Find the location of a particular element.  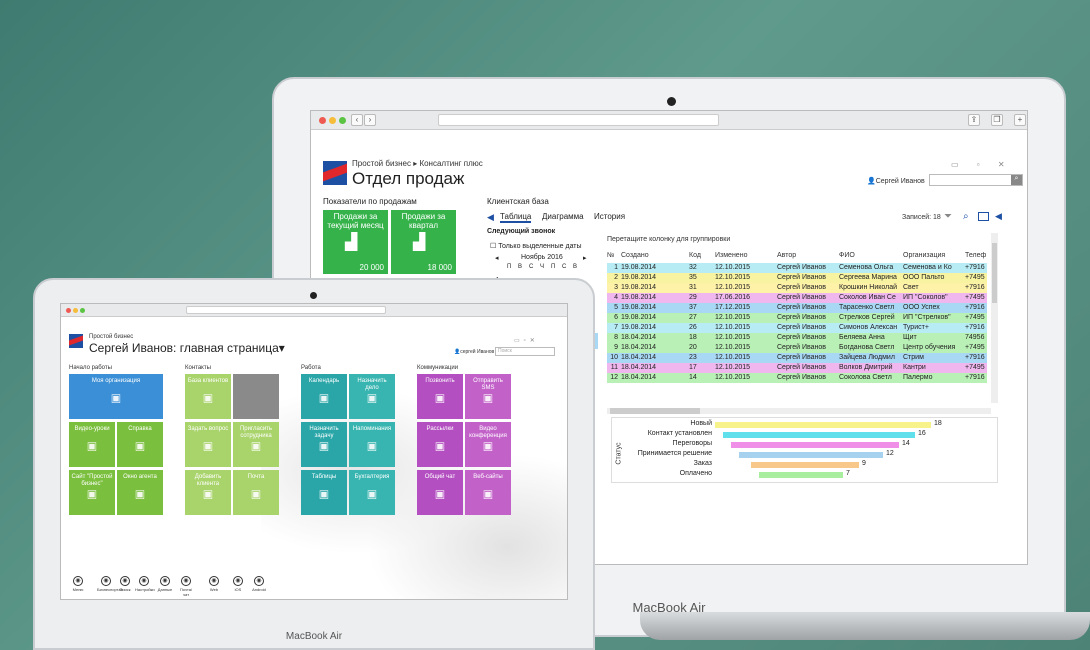

tile-assign-task: Назначить дело ▣ is located at coordinates (372, 396).